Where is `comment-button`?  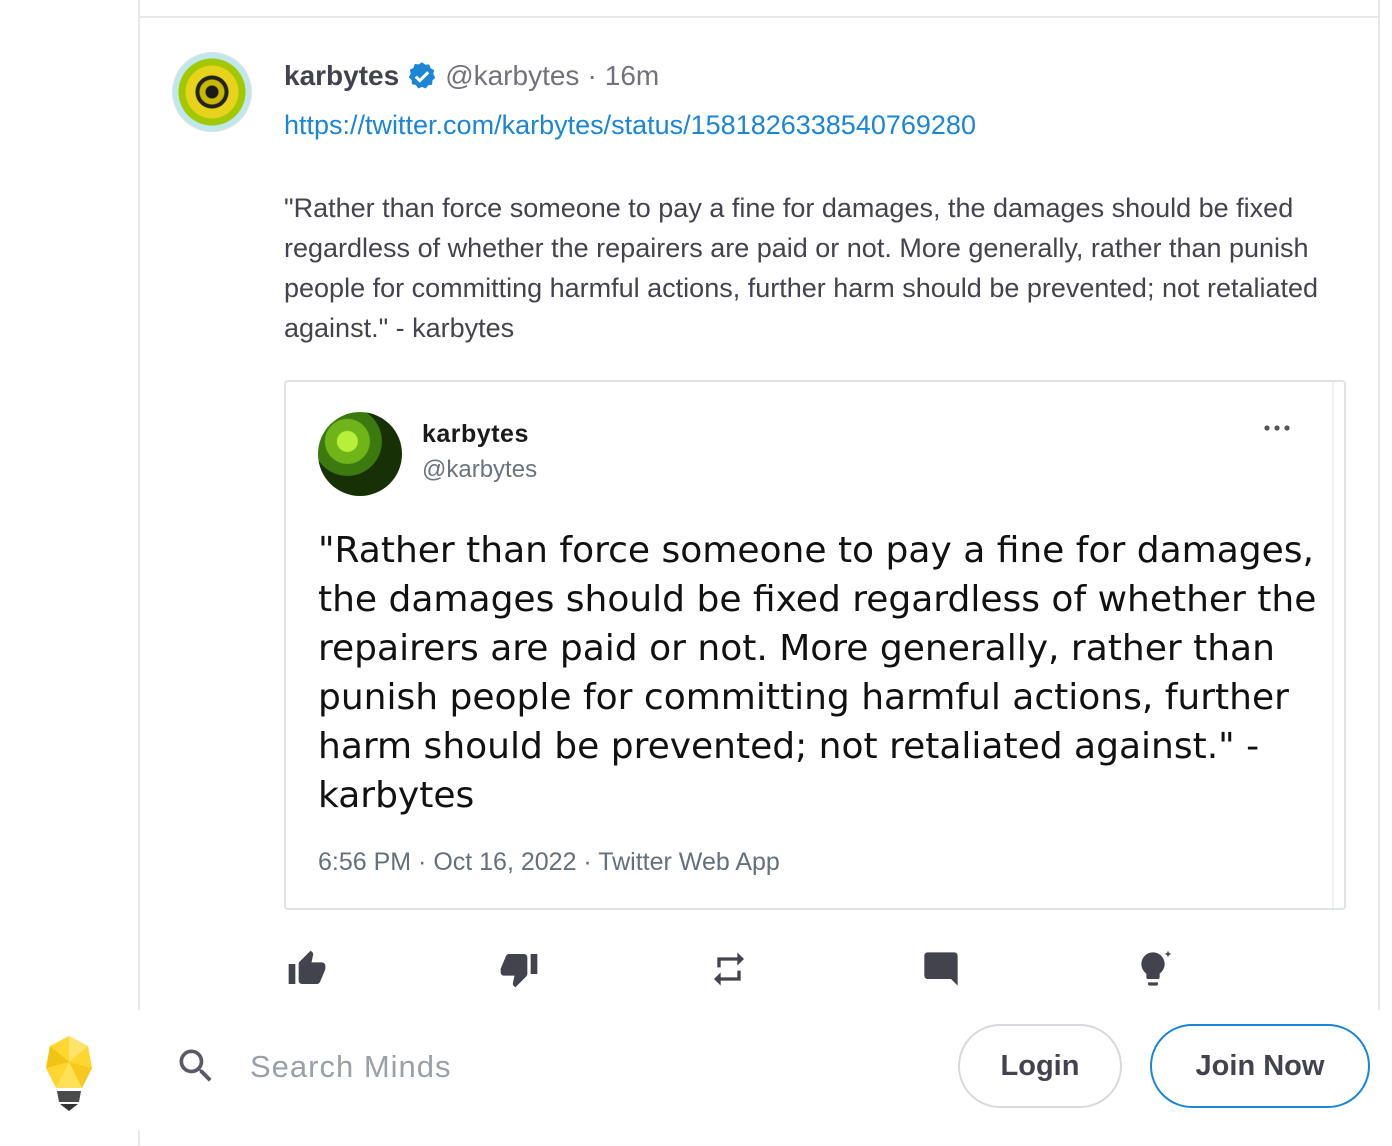
comment-button is located at coordinates (941, 969).